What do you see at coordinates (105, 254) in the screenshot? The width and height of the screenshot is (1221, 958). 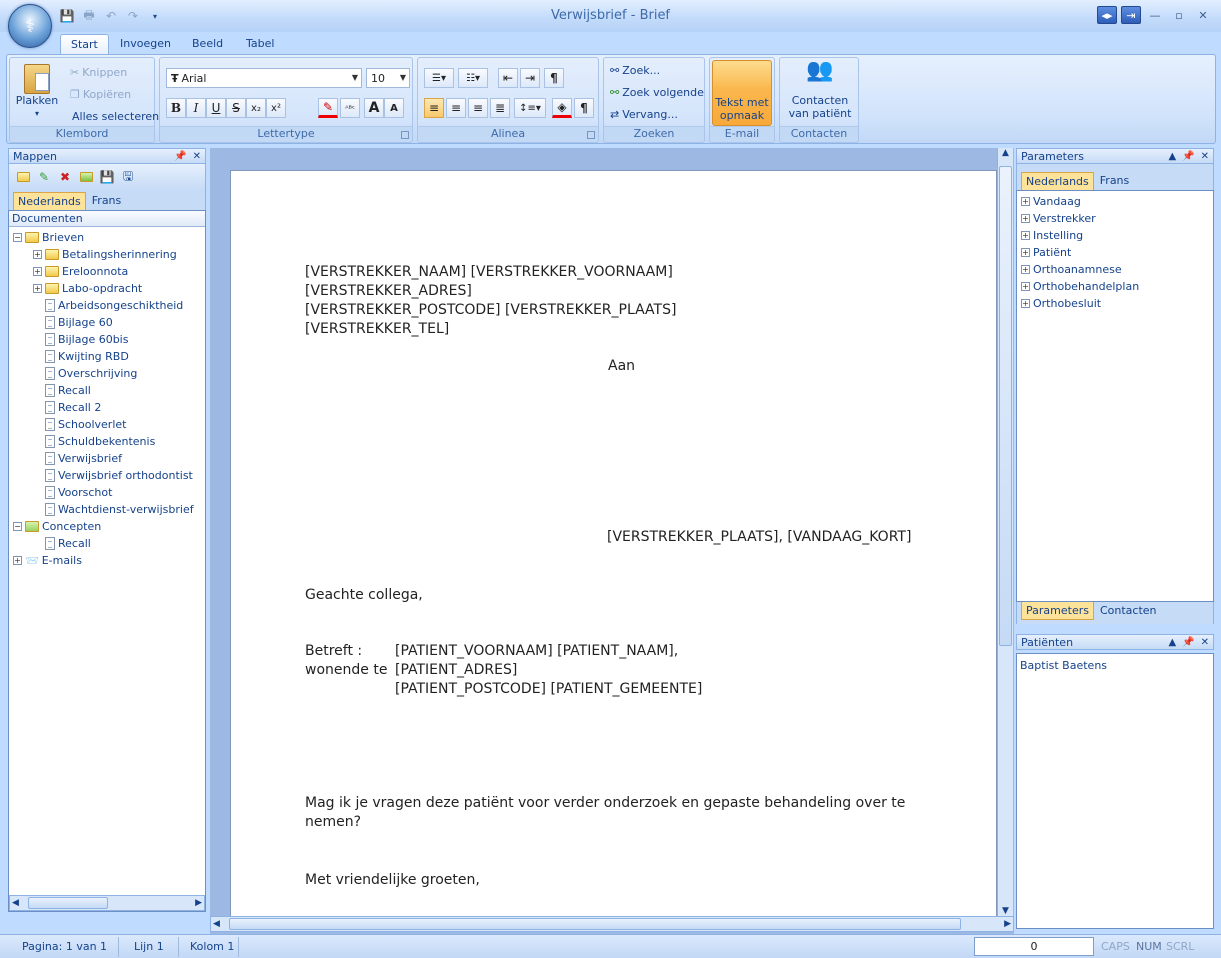 I see `folder-item: + Betalingsherinnering` at bounding box center [105, 254].